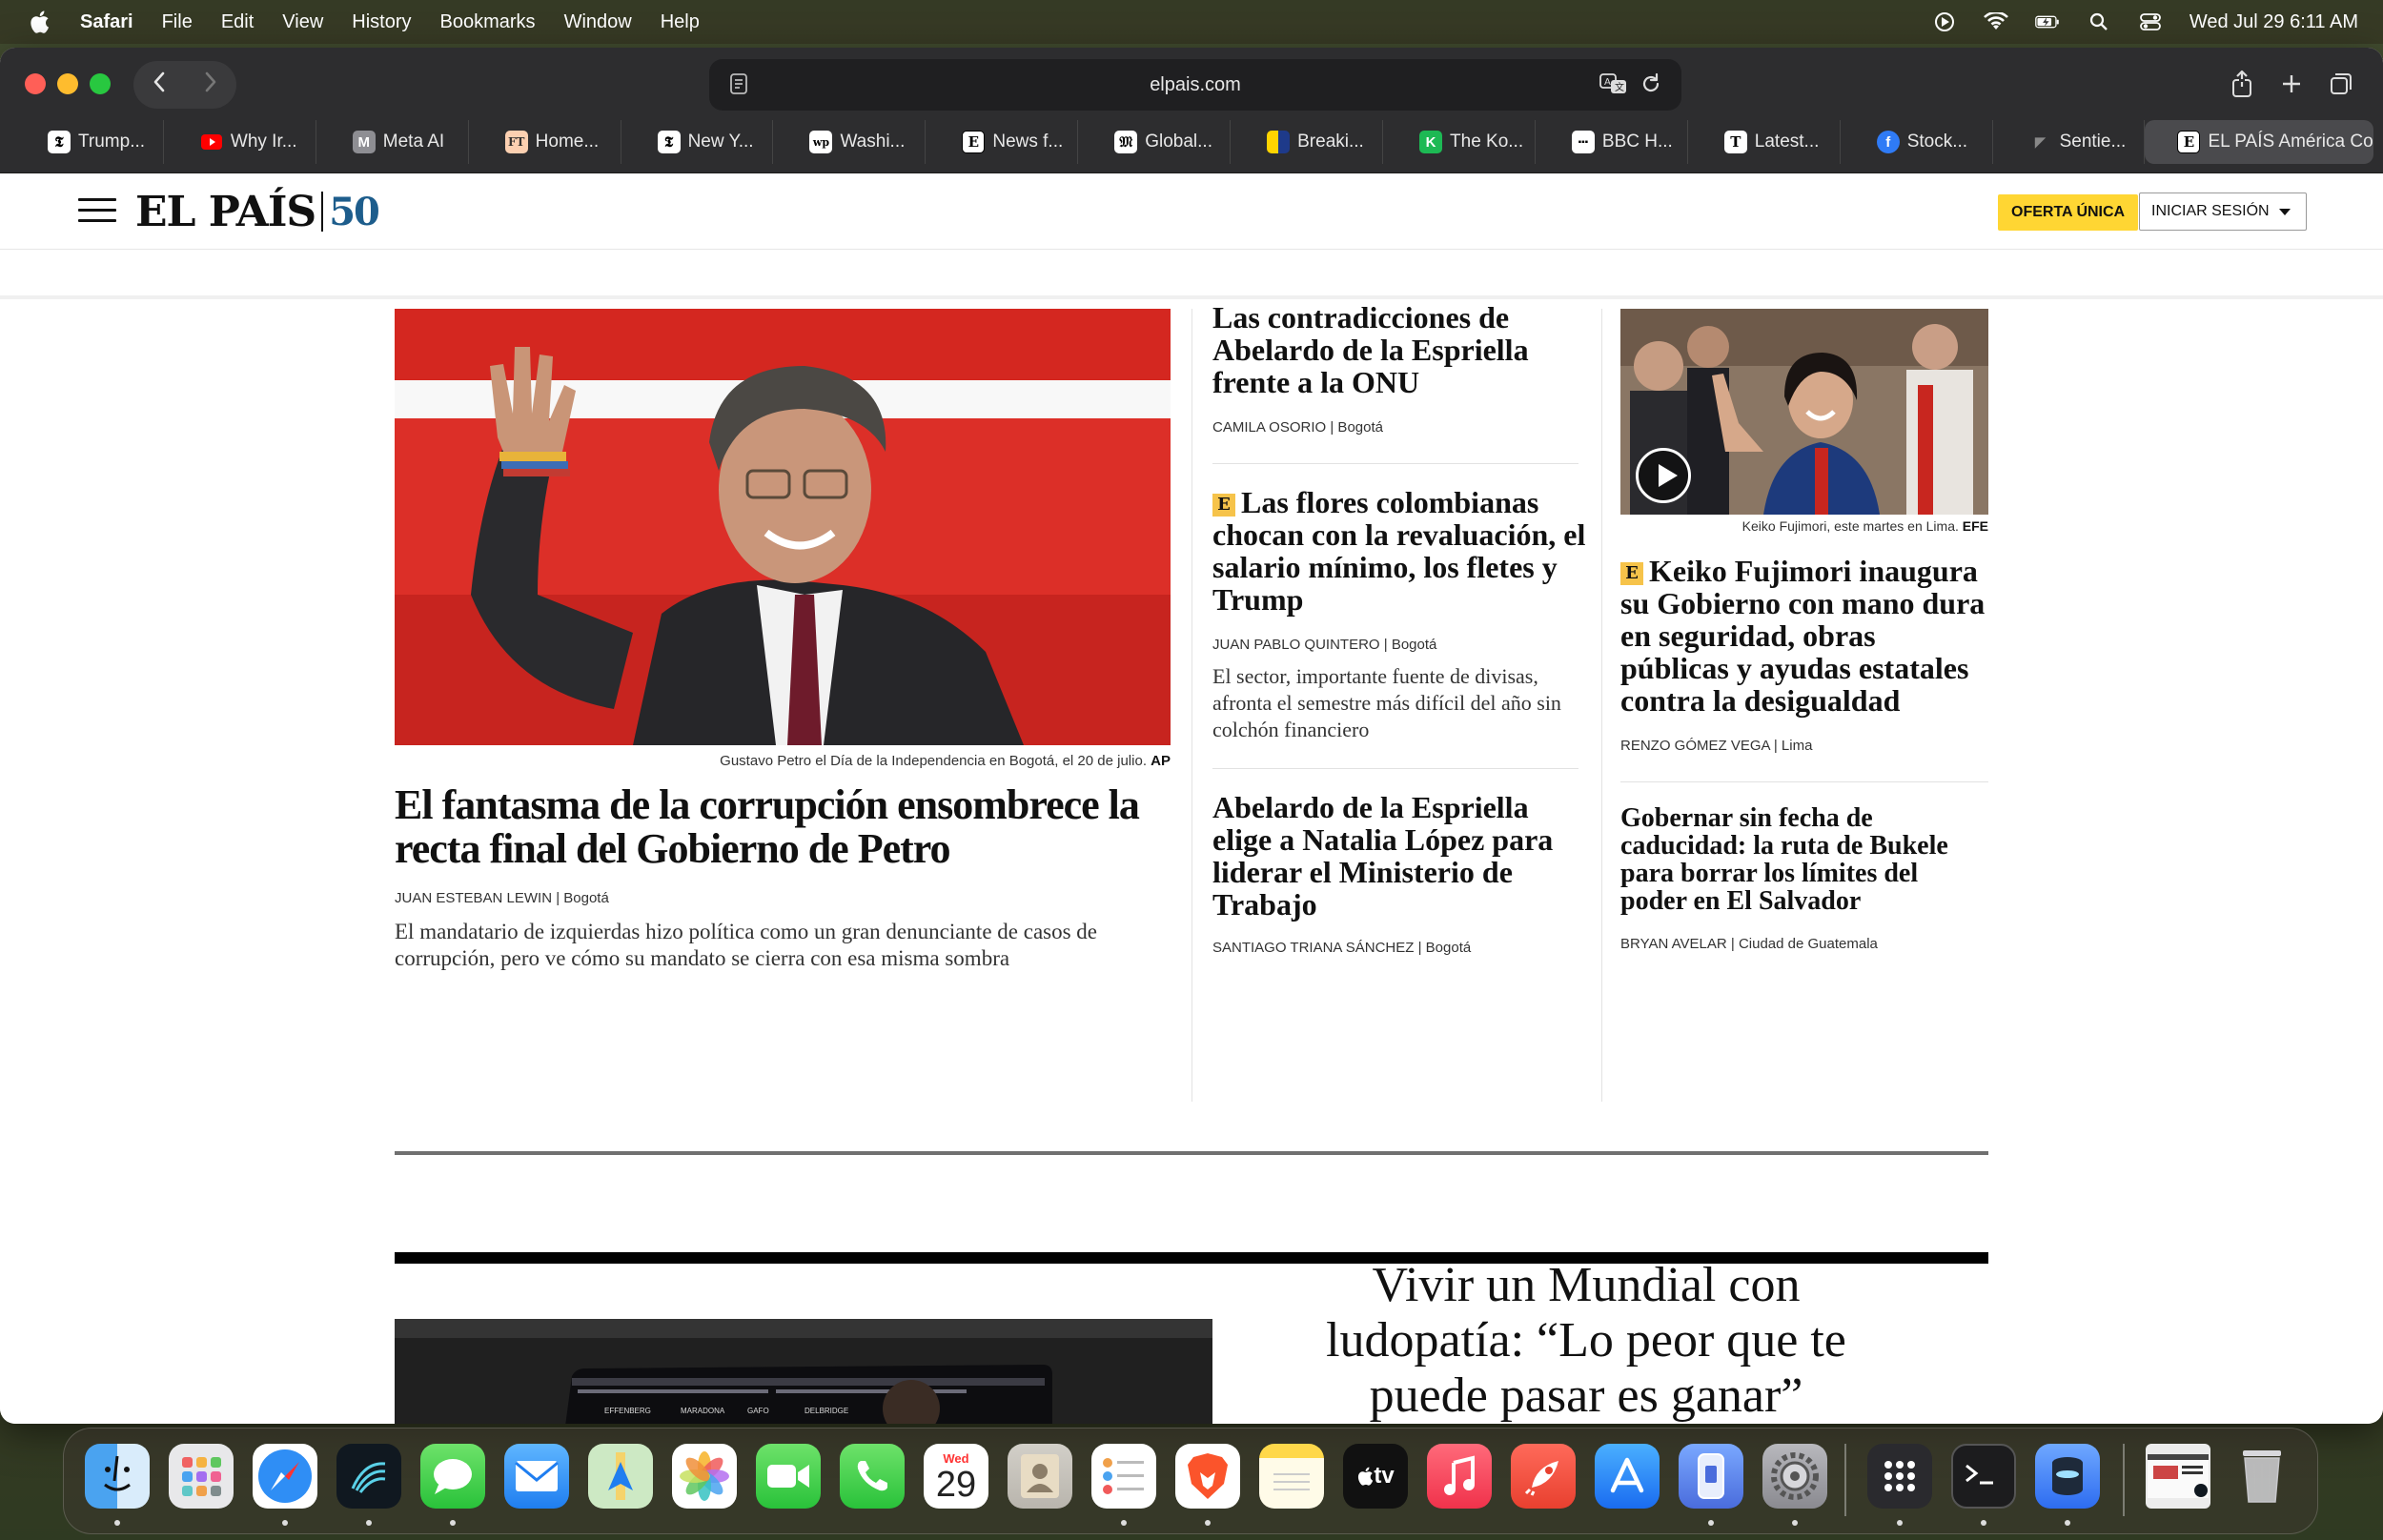 This screenshot has height=1540, width=2383. What do you see at coordinates (1804, 412) in the screenshot?
I see `keiko-video-thumbnail` at bounding box center [1804, 412].